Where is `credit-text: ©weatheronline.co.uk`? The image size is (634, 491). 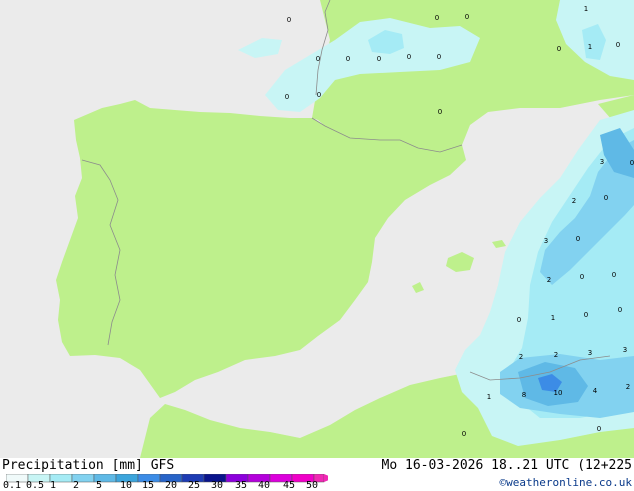 credit-text: ©weatheronline.co.uk is located at coordinates (566, 482).